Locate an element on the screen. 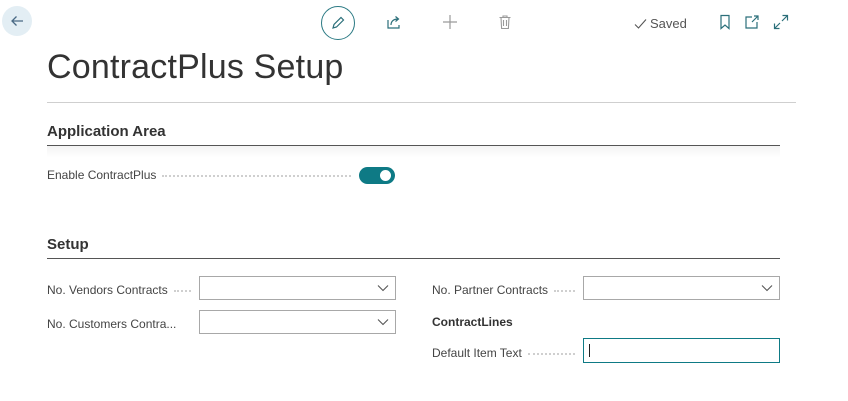 This screenshot has width=848, height=401. bookmark-button is located at coordinates (725, 22).